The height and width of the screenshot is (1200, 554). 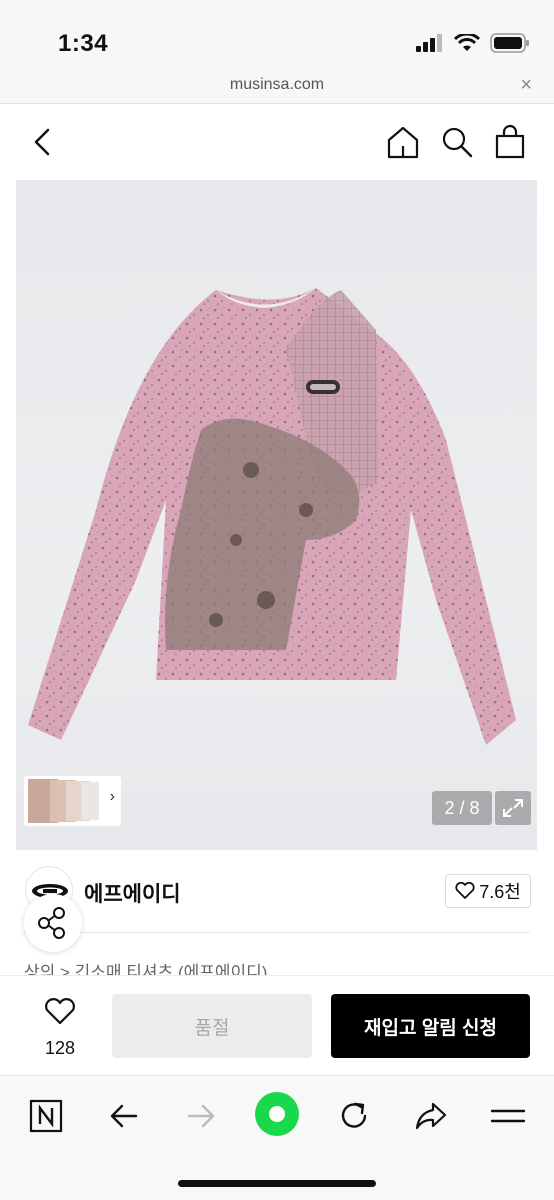 What do you see at coordinates (510, 142) in the screenshot?
I see `shopping-bag-icon` at bounding box center [510, 142].